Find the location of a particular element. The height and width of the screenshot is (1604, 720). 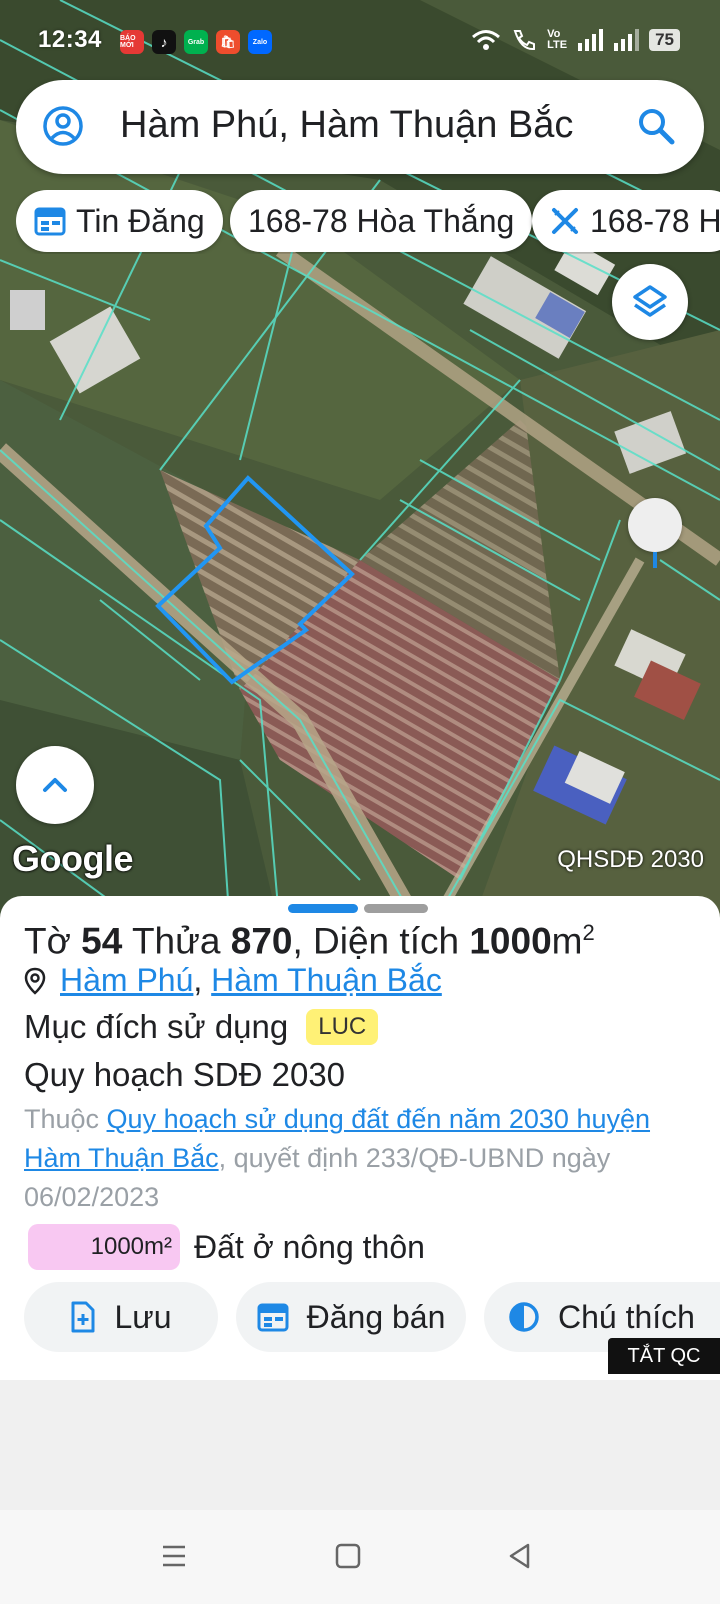

account-icon is located at coordinates (63, 126).